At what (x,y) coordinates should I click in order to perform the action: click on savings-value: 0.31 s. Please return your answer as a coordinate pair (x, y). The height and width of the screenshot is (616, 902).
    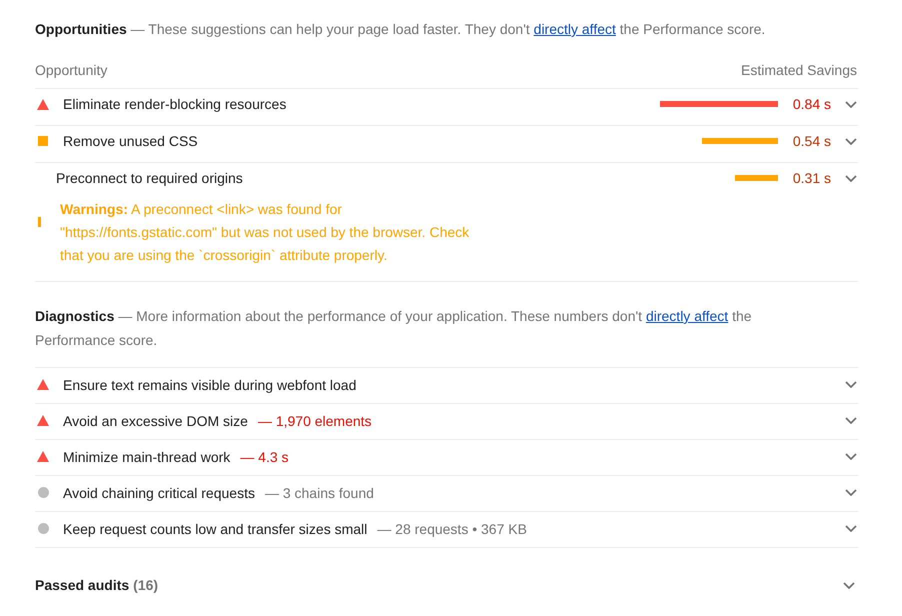
    Looking at the image, I should click on (811, 178).